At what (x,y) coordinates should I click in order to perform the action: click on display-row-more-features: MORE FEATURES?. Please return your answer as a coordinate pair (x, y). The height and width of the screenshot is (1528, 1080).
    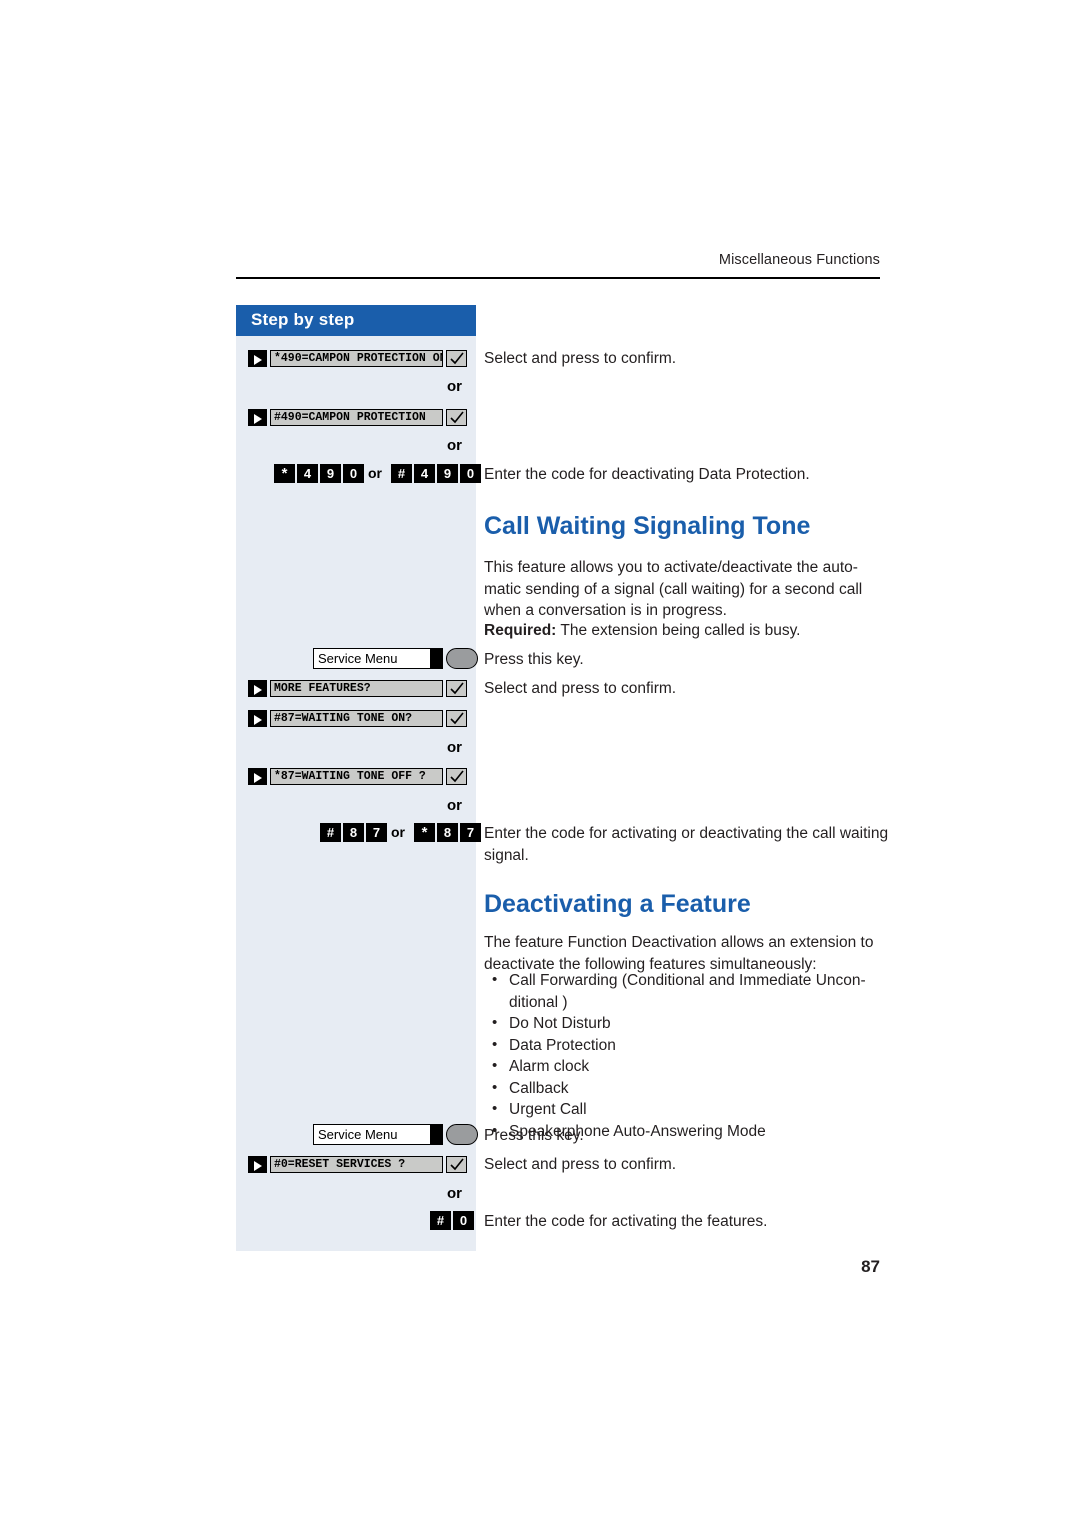
    Looking at the image, I should click on (362, 689).